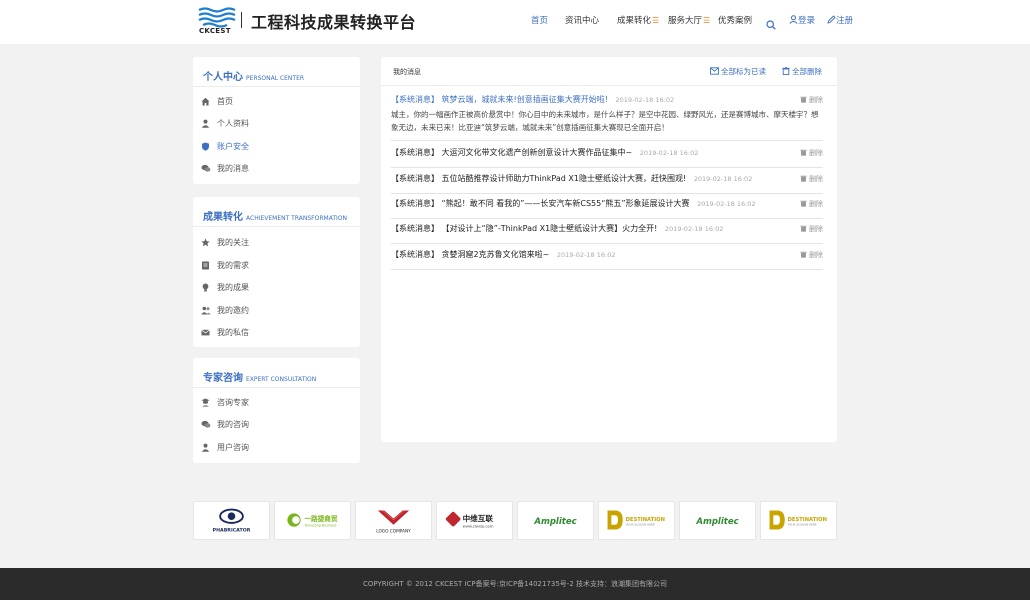  What do you see at coordinates (735, 20) in the screenshot?
I see `nav-cases: 优秀案例` at bounding box center [735, 20].